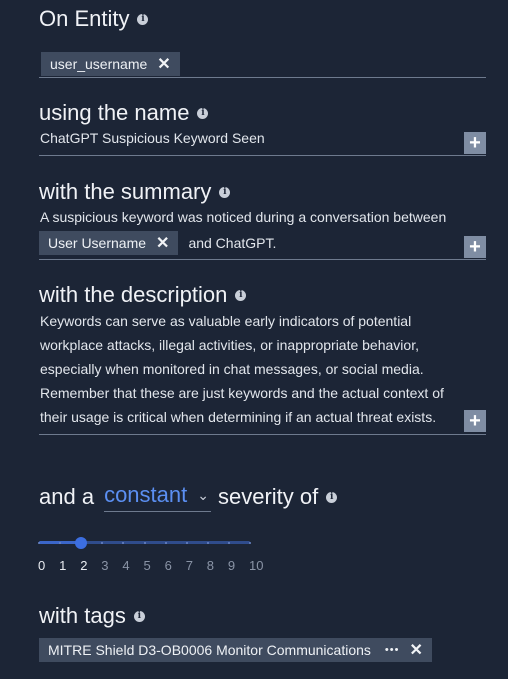  Describe the element at coordinates (114, 112) in the screenshot. I see `name-heading-text: using the name` at that location.